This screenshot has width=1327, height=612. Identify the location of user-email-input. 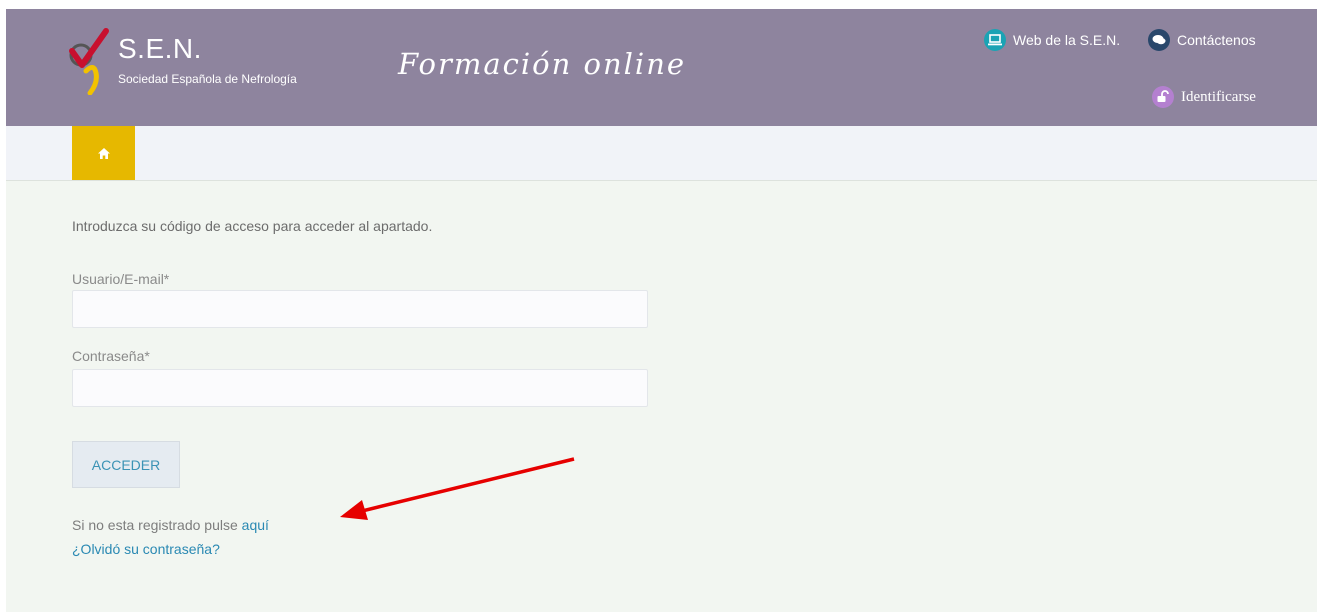
(360, 309).